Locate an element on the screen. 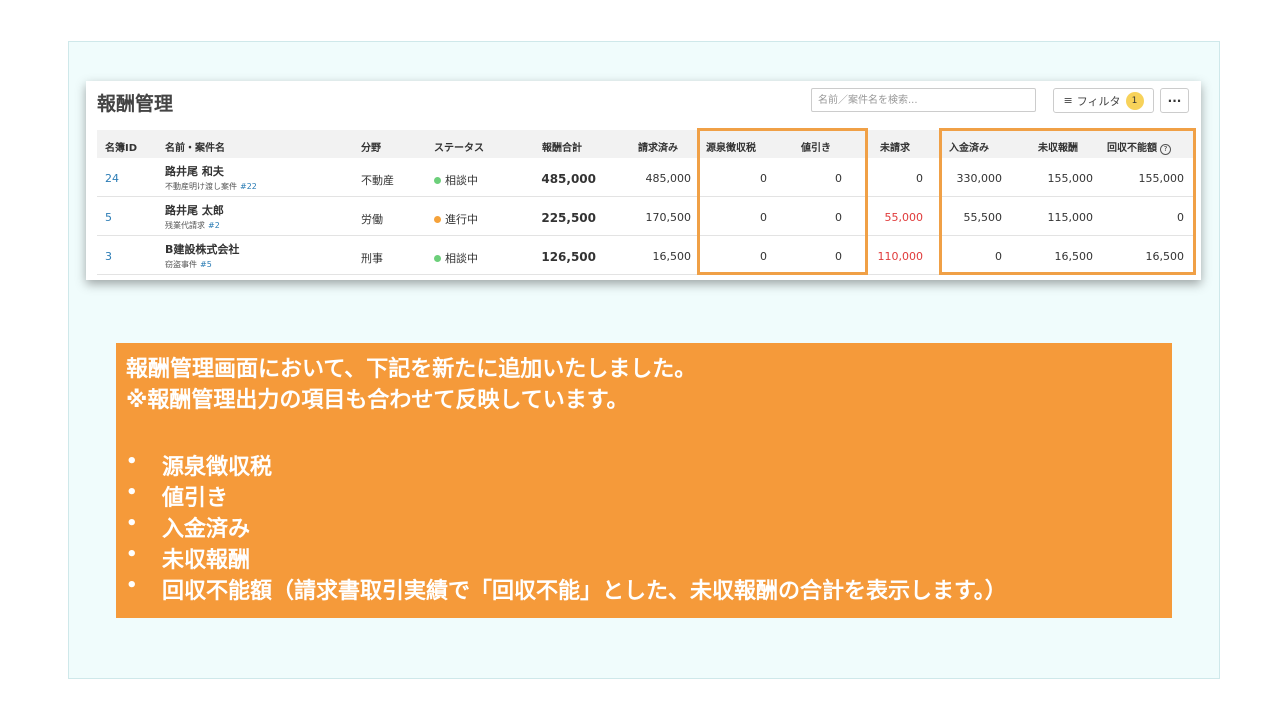 Image resolution: width=1280 pixels, height=720 pixels. header-id: 名簿ID is located at coordinates (121, 146).